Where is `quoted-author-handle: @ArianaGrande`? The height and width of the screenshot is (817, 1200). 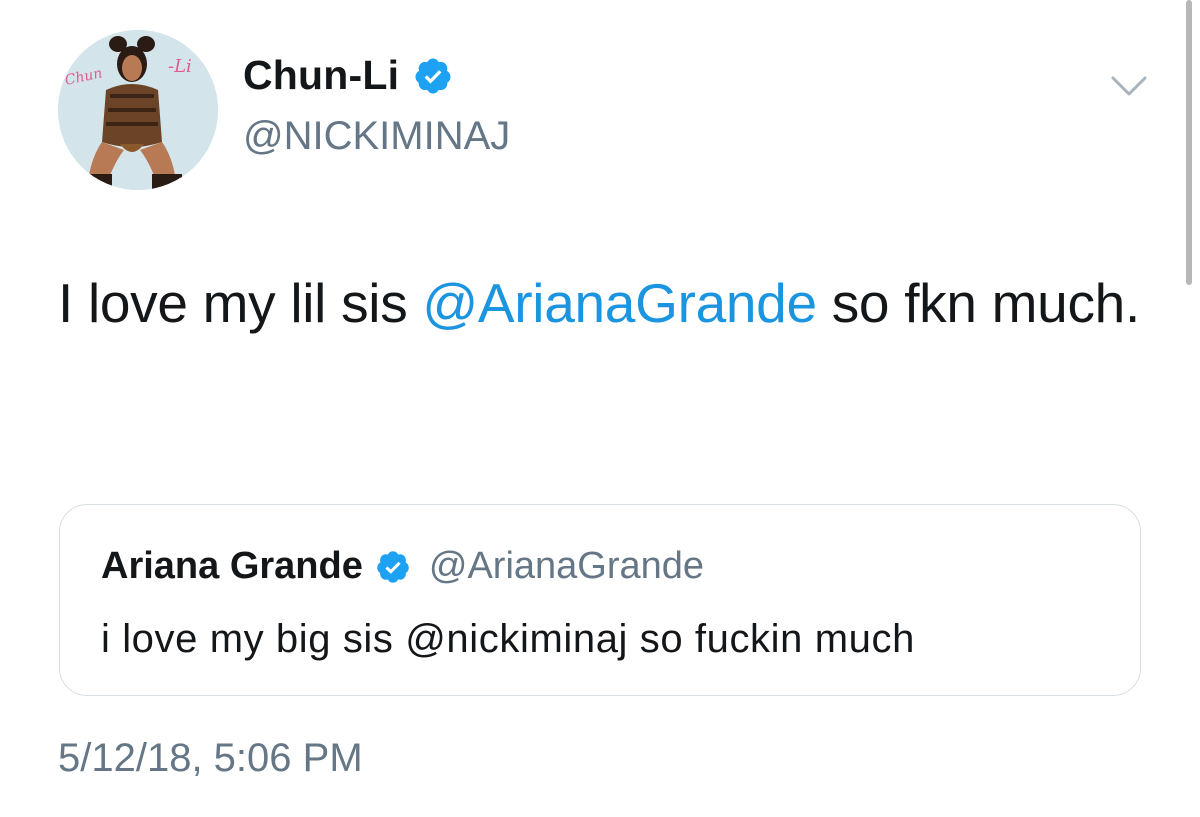 quoted-author-handle: @ArianaGrande is located at coordinates (566, 566).